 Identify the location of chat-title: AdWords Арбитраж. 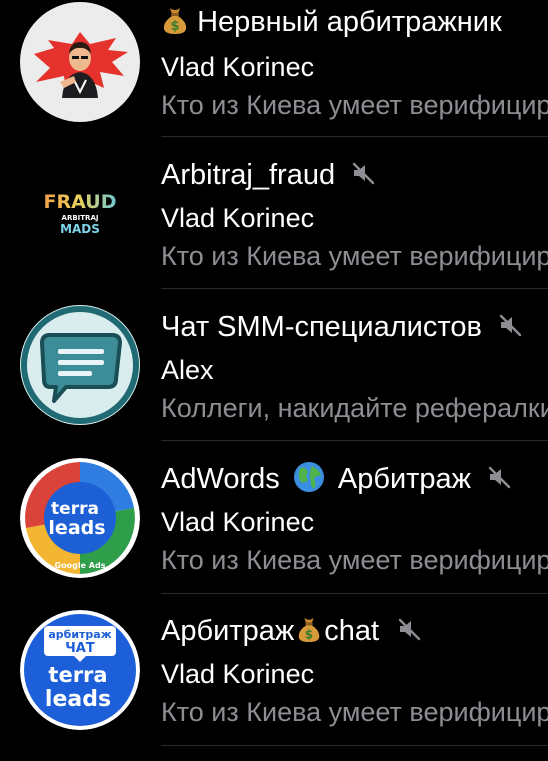
(354, 479).